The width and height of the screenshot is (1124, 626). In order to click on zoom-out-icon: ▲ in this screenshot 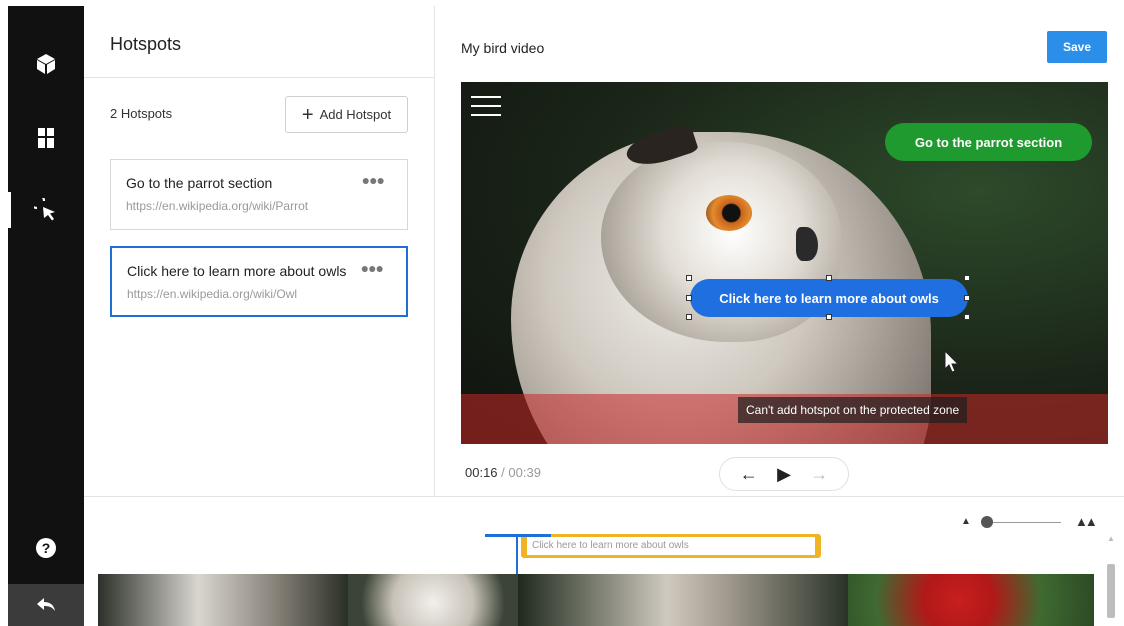, I will do `click(966, 521)`.